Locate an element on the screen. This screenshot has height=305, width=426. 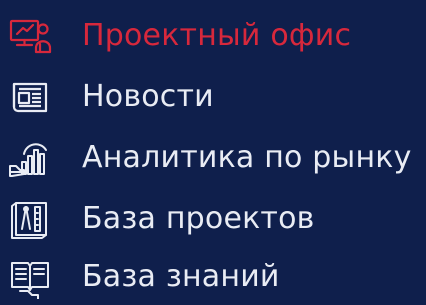
knowledge-base-icon is located at coordinates (30, 277).